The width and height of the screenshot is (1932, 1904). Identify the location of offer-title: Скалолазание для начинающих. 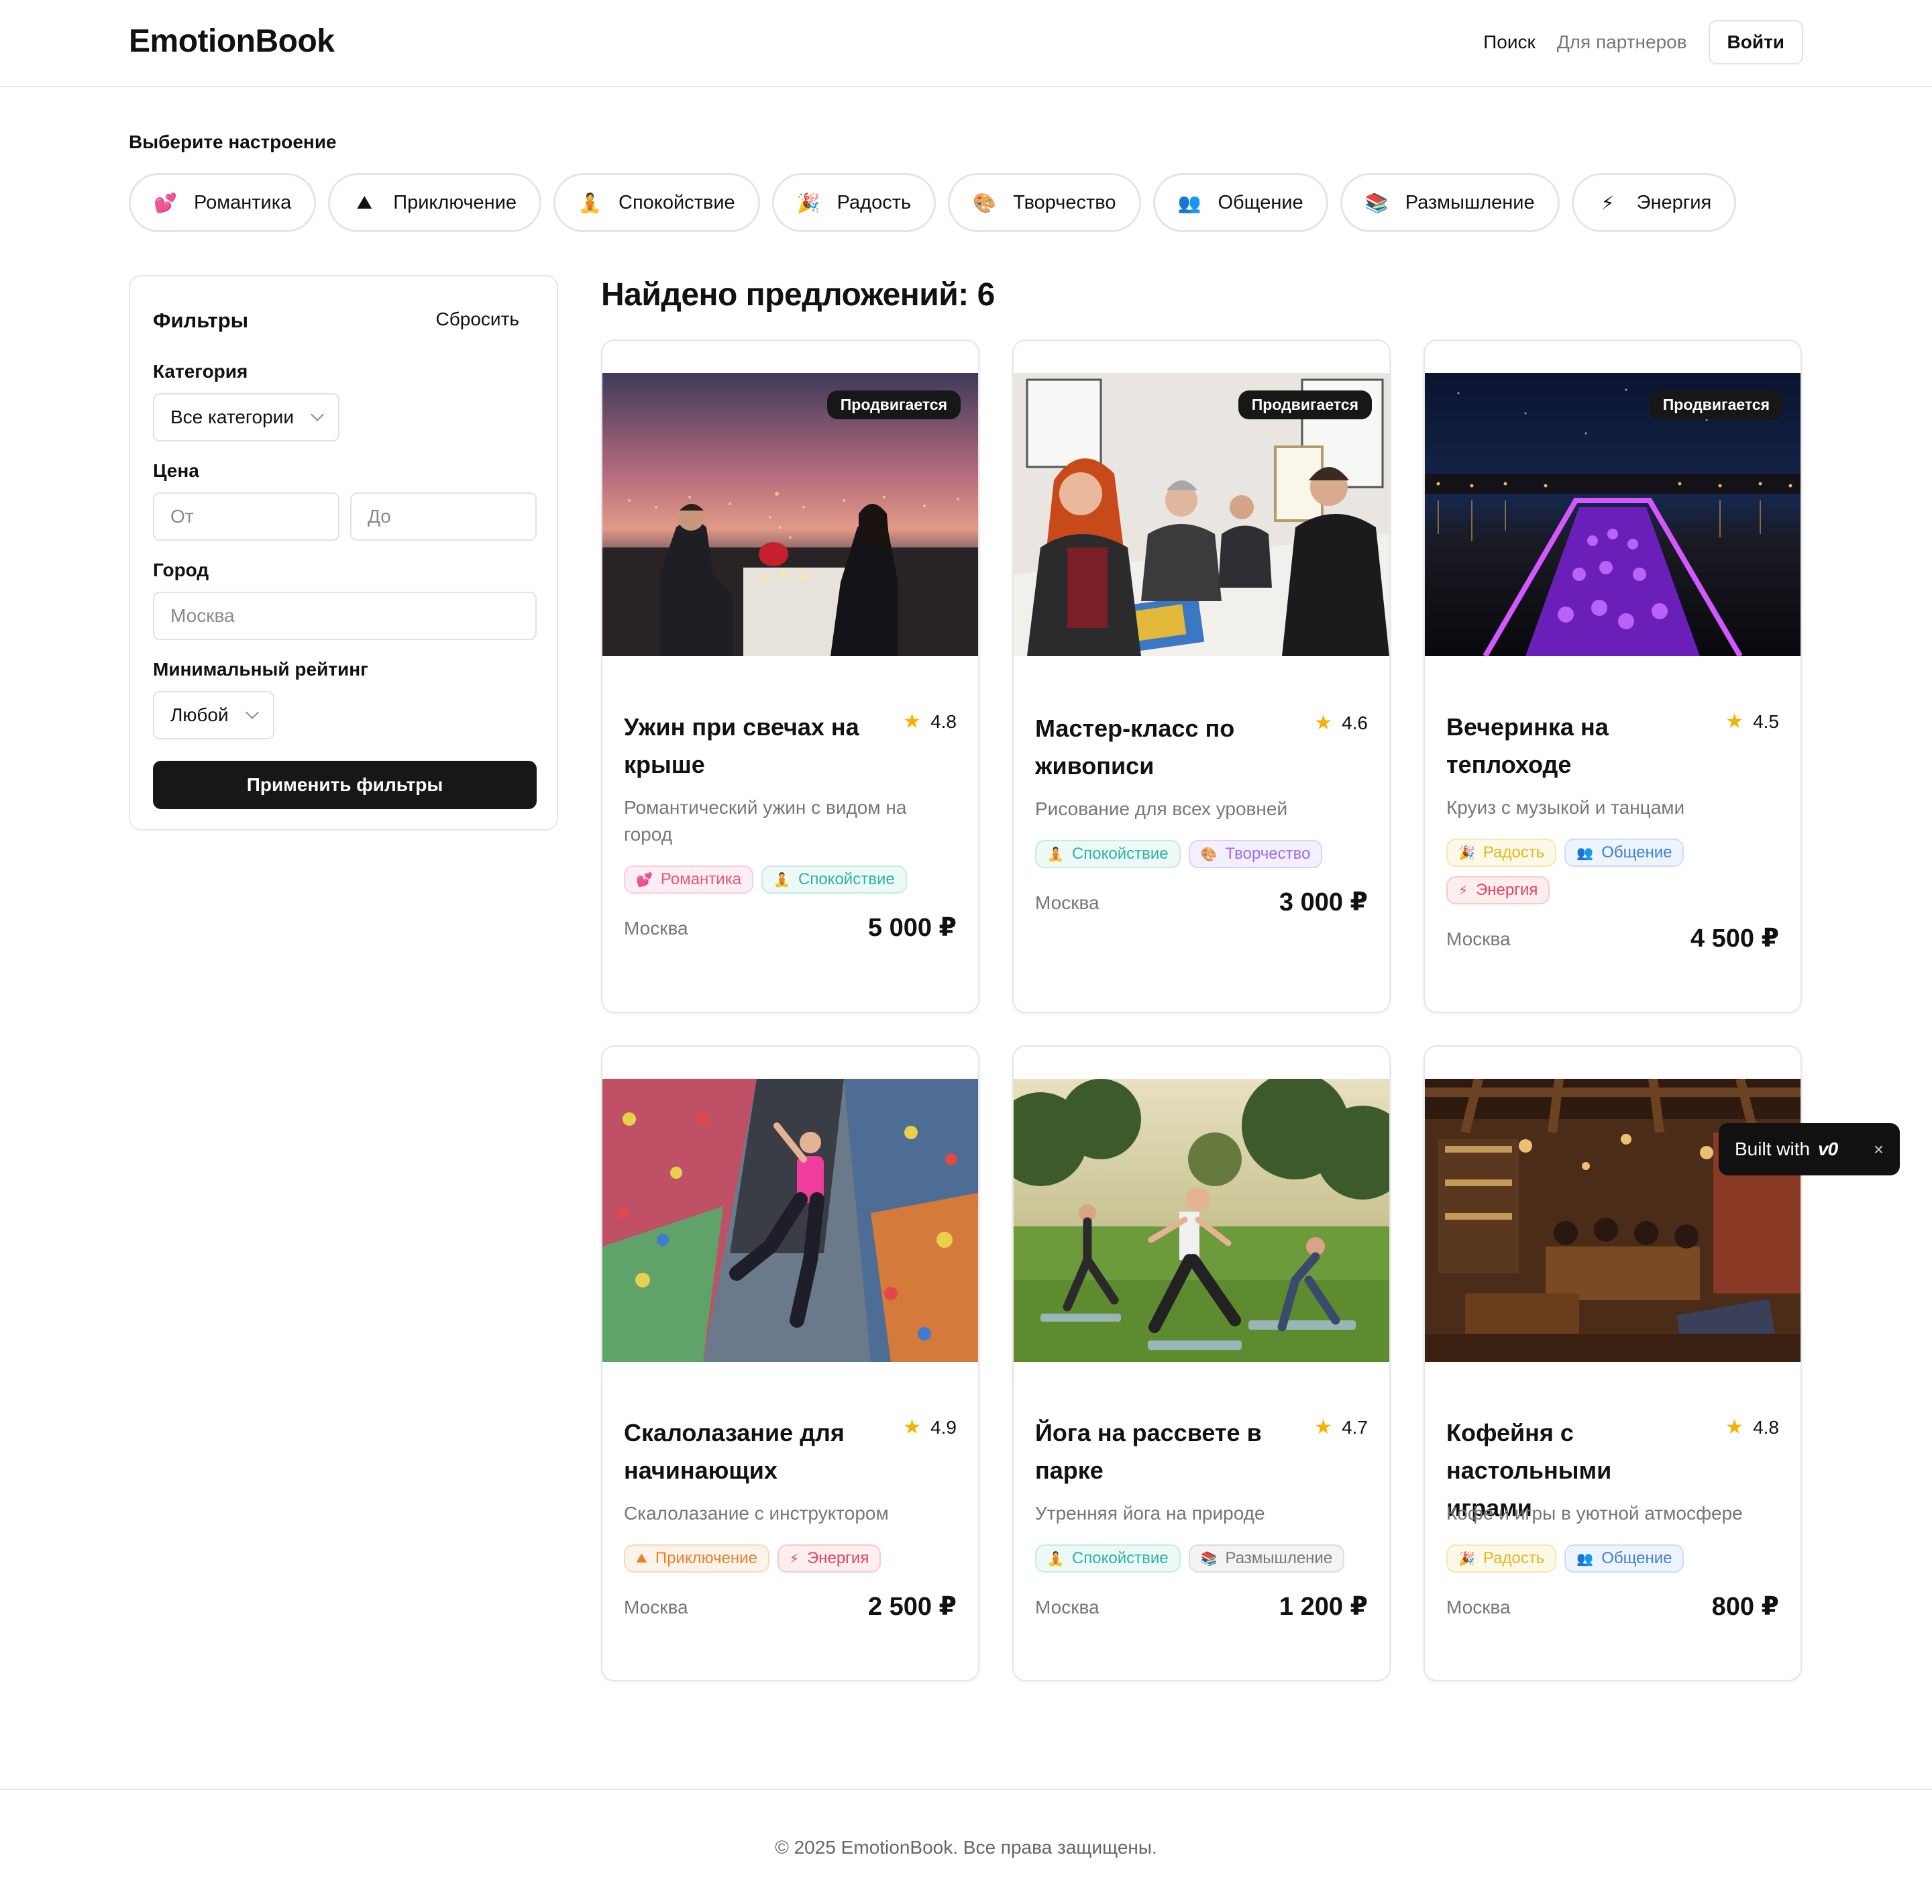
(751, 1452).